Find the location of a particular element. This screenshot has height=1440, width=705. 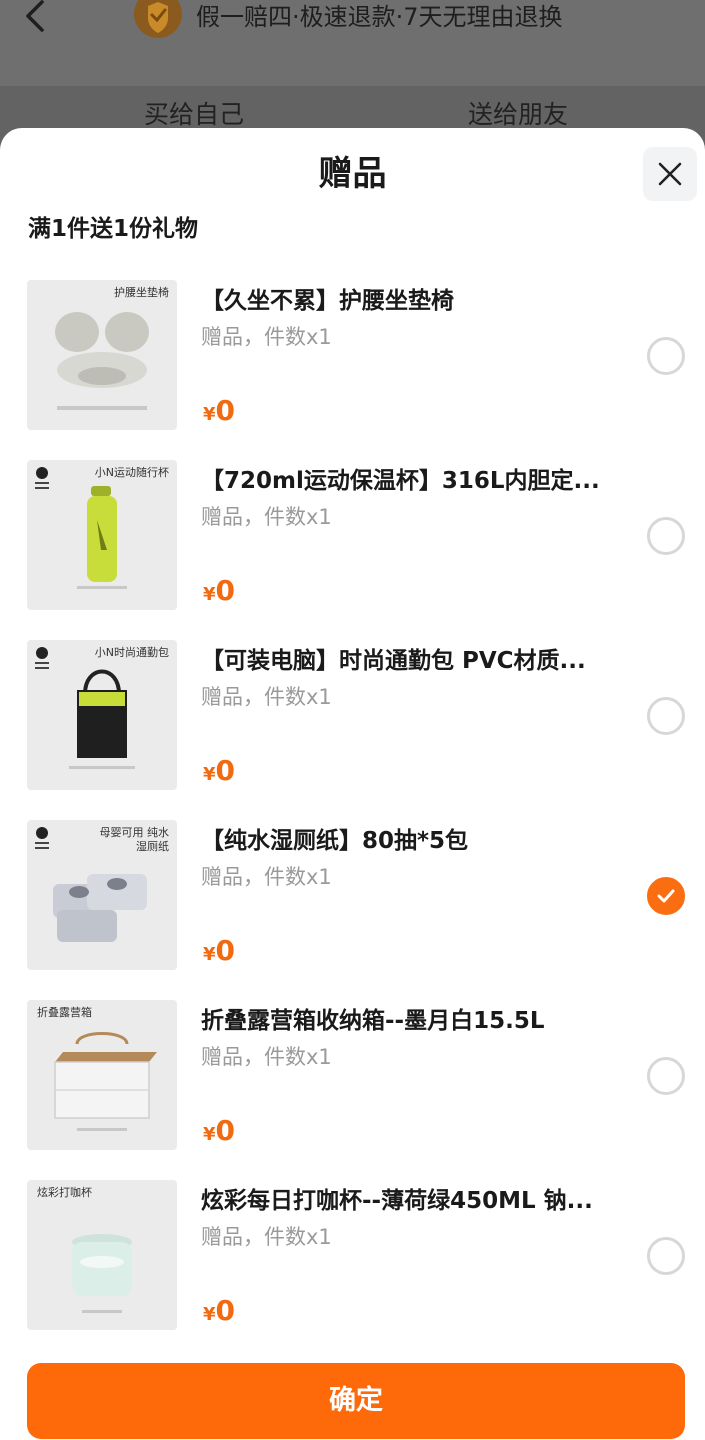

sheet-title: 赠品 is located at coordinates (352, 174).